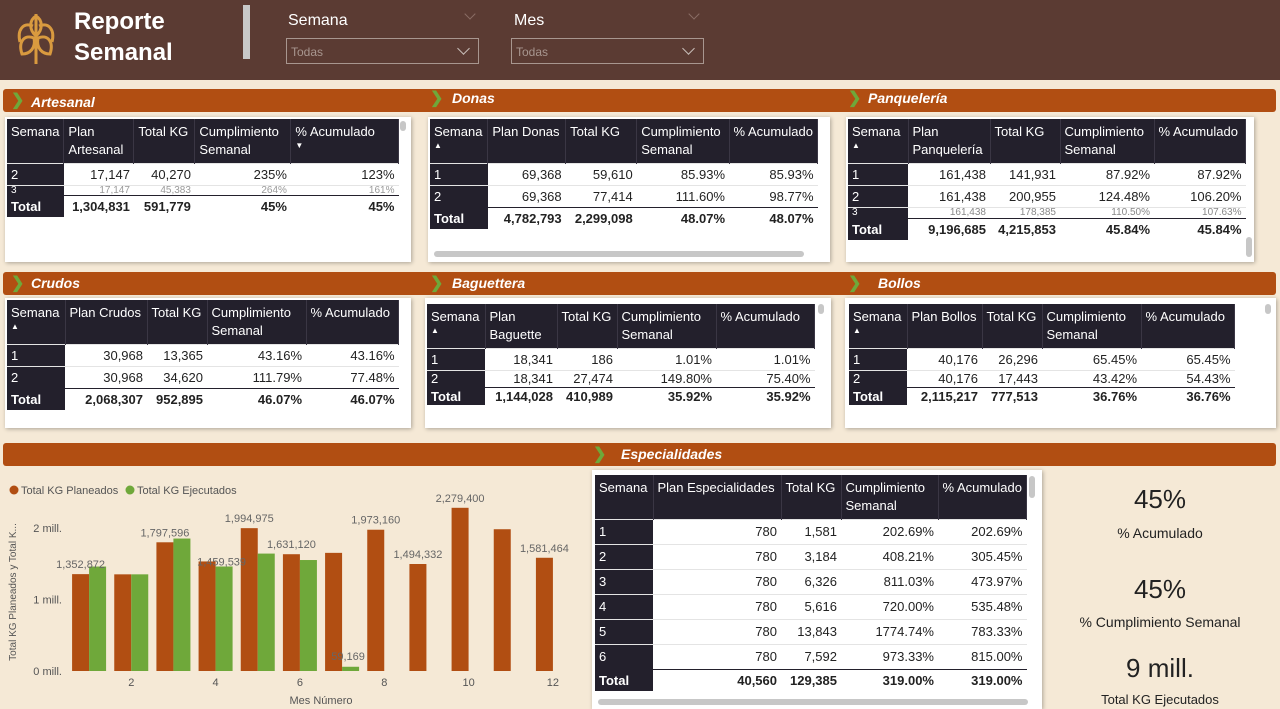 Image resolution: width=1280 pixels, height=709 pixels. Describe the element at coordinates (299, 145) in the screenshot. I see `sort-desc-icon: ▼` at that location.